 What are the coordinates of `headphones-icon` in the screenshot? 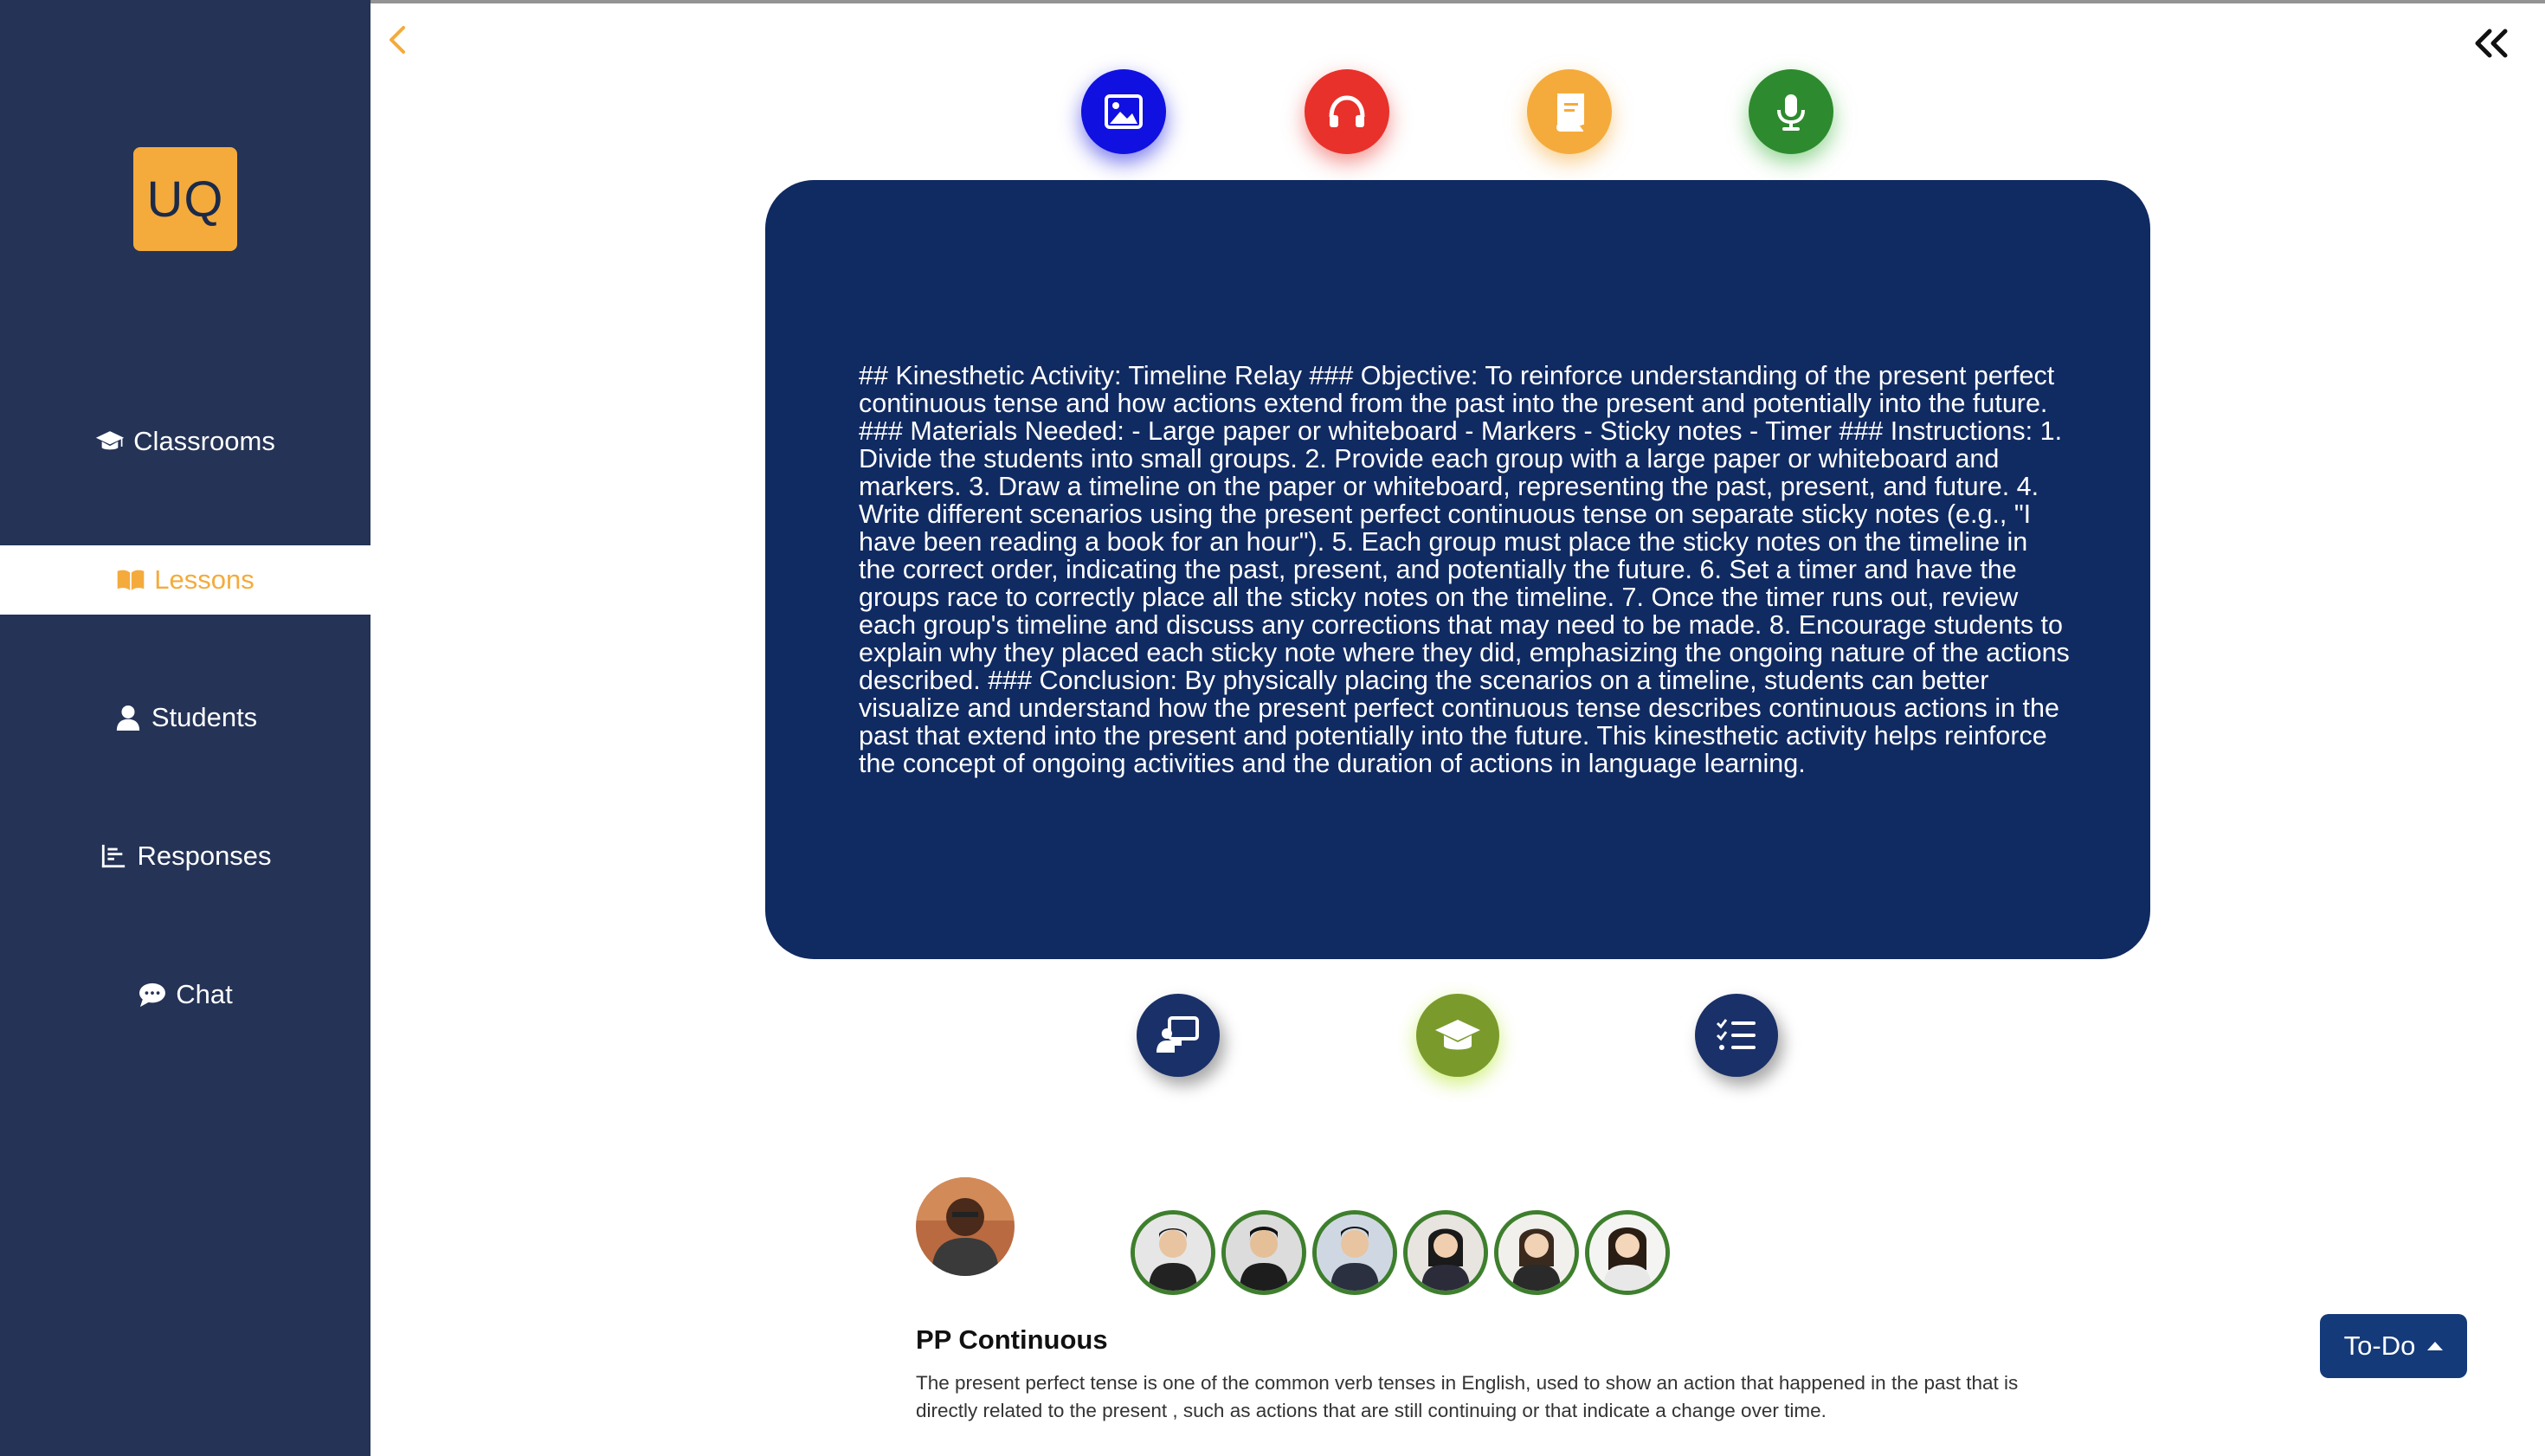 It's located at (1347, 111).